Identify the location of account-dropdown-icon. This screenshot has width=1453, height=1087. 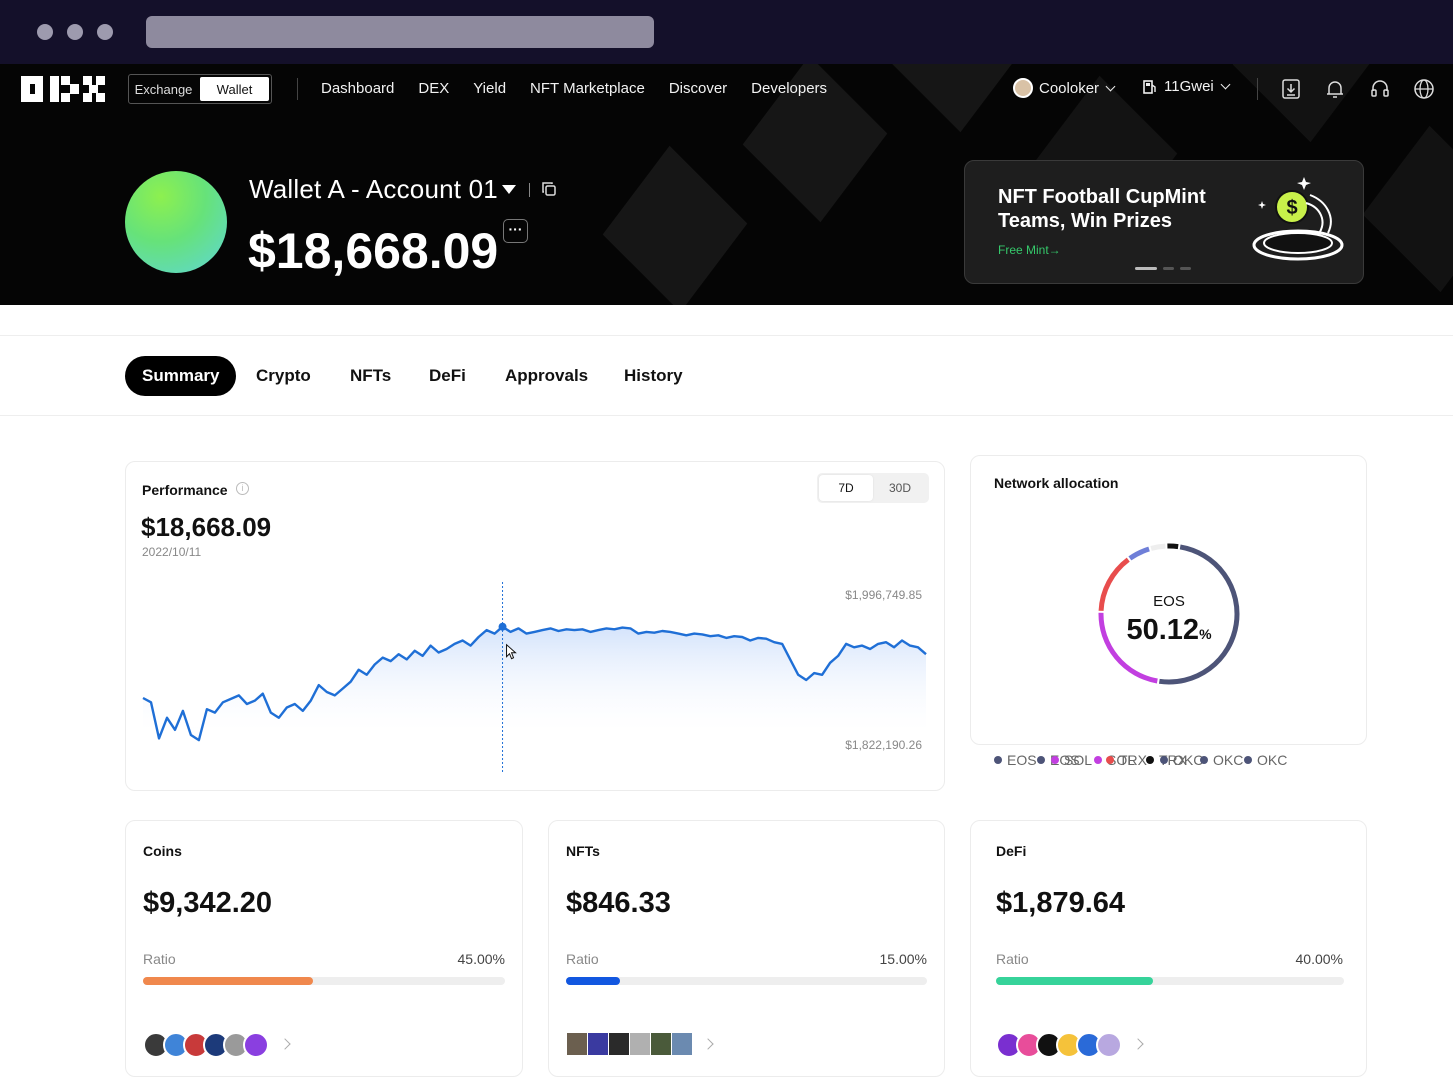
(509, 189).